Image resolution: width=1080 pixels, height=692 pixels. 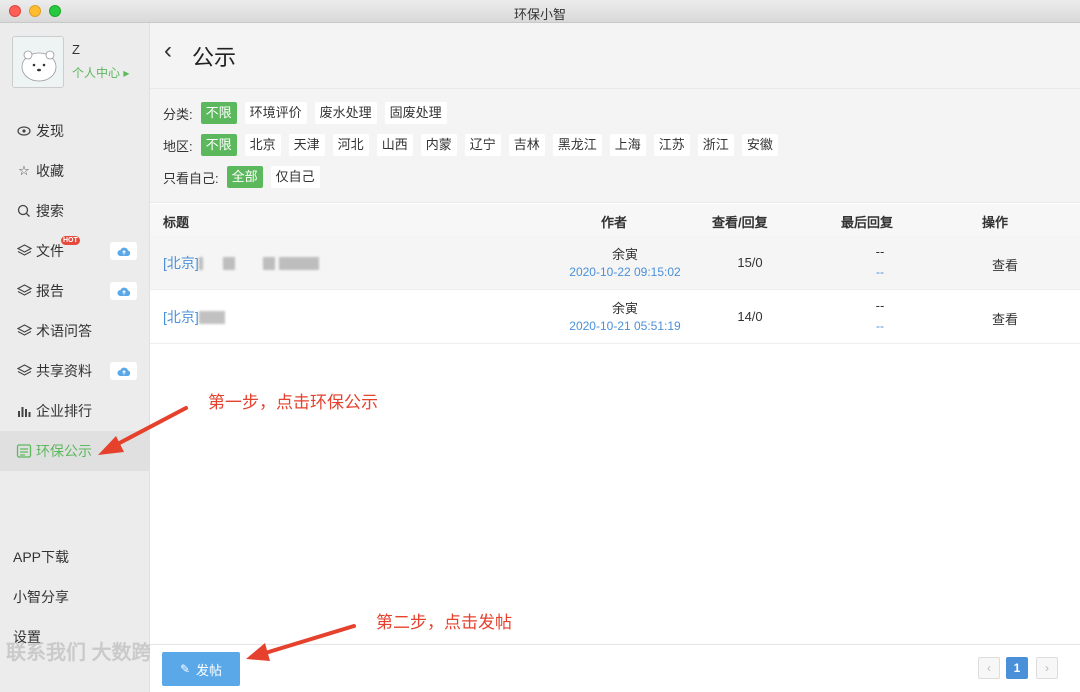 What do you see at coordinates (218, 113) in the screenshot?
I see `chip-category-all: 不限` at bounding box center [218, 113].